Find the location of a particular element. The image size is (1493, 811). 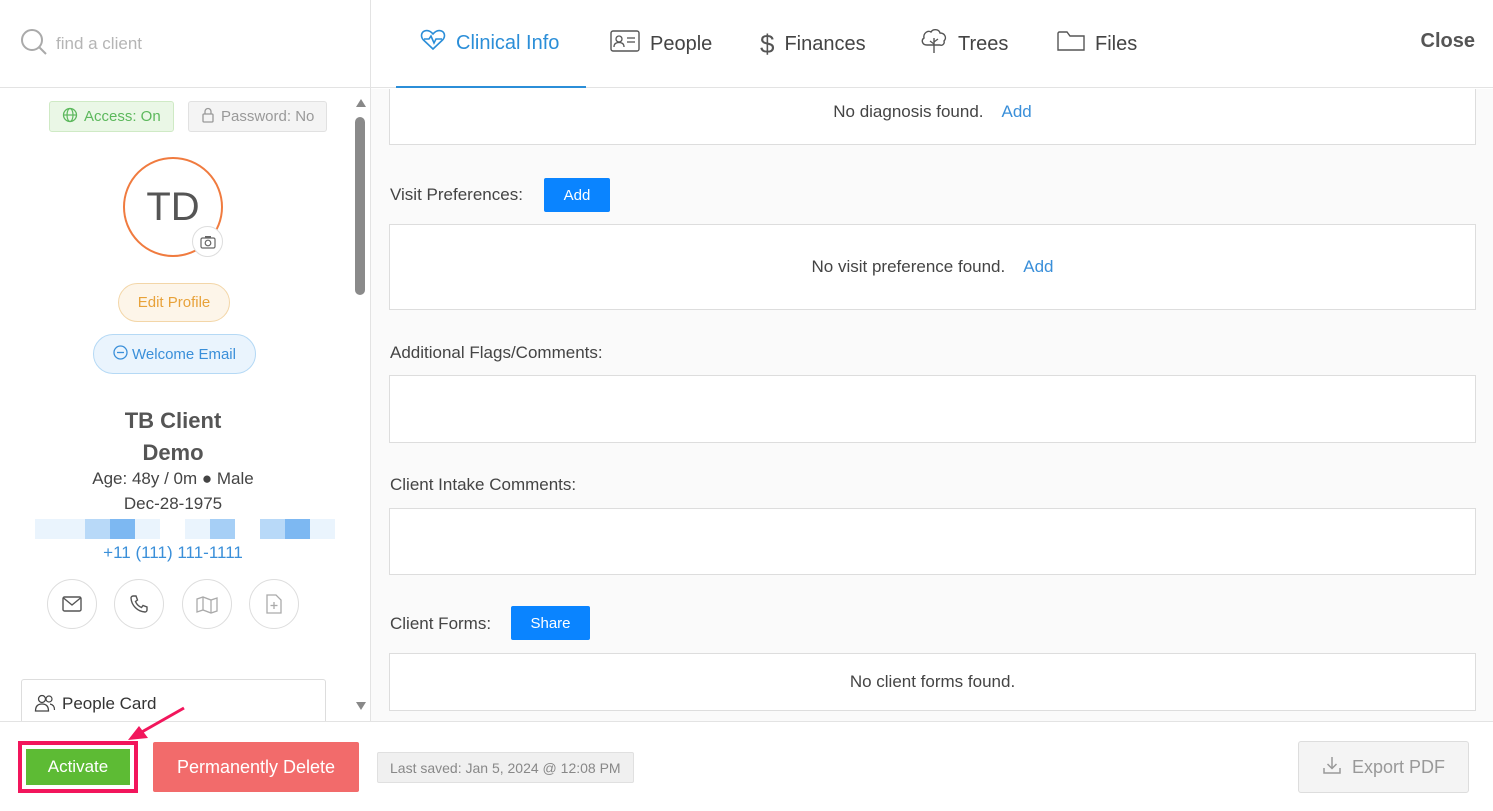

lock-icon is located at coordinates (208, 117).